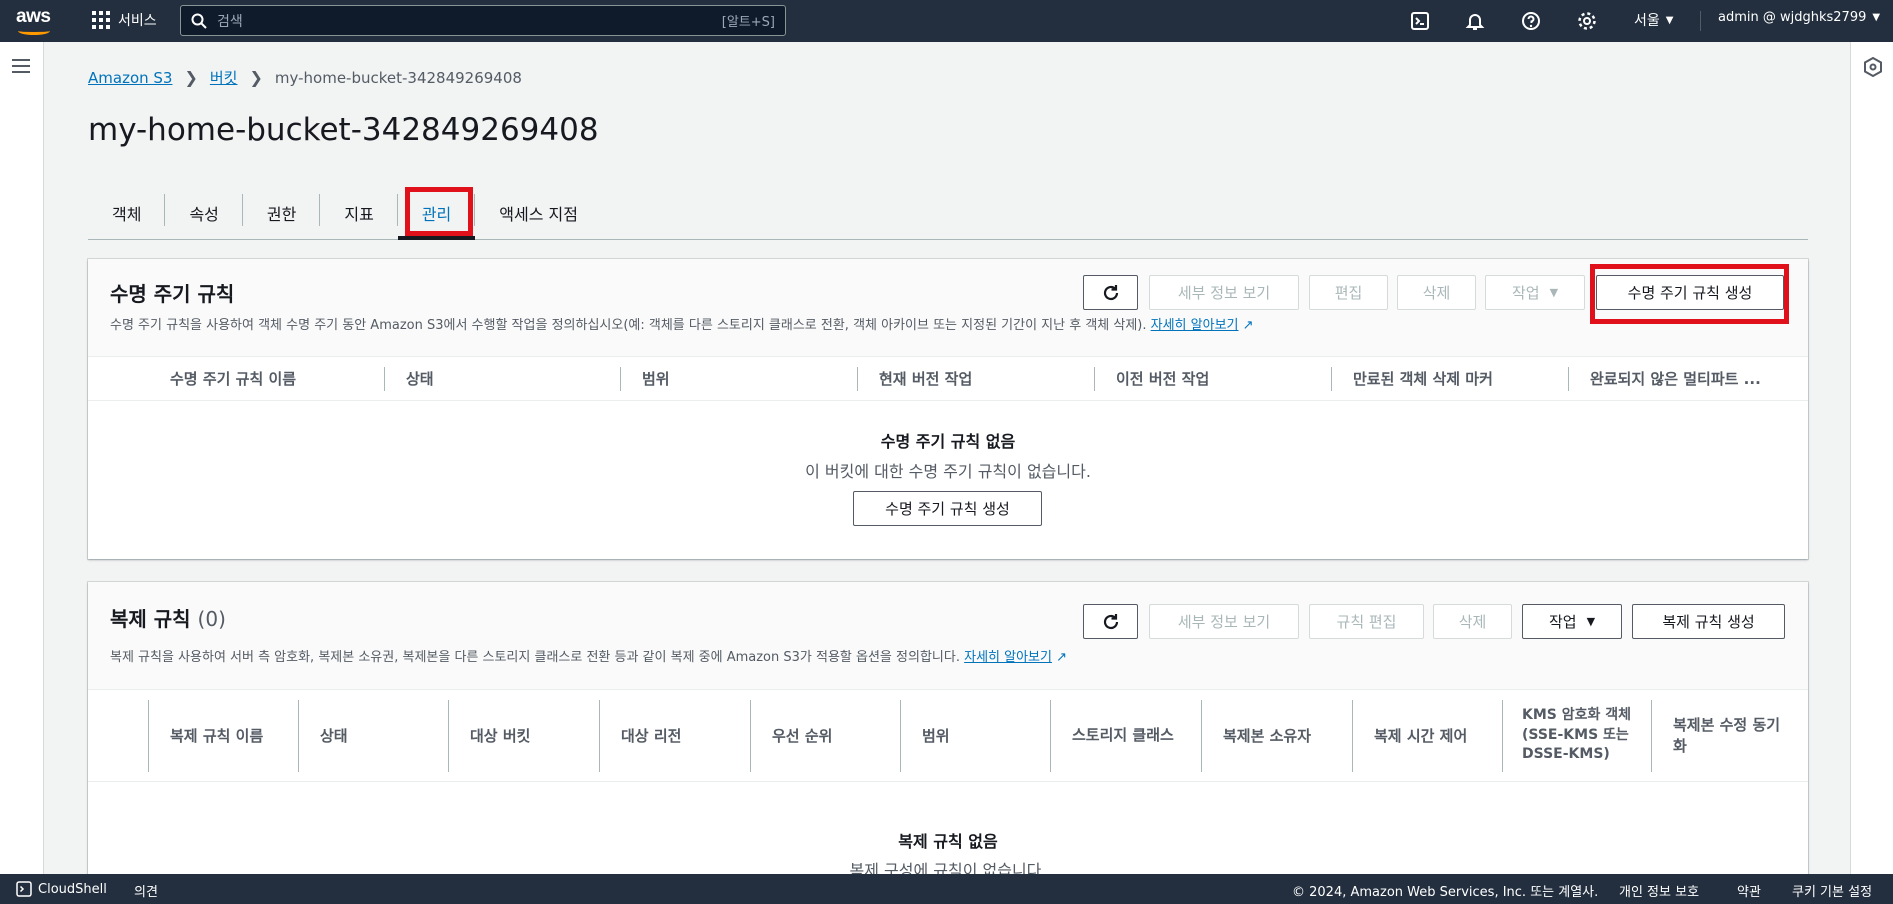 The height and width of the screenshot is (904, 1893). What do you see at coordinates (172, 294) in the screenshot?
I see `lifecycle-title: 수명 주기 규칙` at bounding box center [172, 294].